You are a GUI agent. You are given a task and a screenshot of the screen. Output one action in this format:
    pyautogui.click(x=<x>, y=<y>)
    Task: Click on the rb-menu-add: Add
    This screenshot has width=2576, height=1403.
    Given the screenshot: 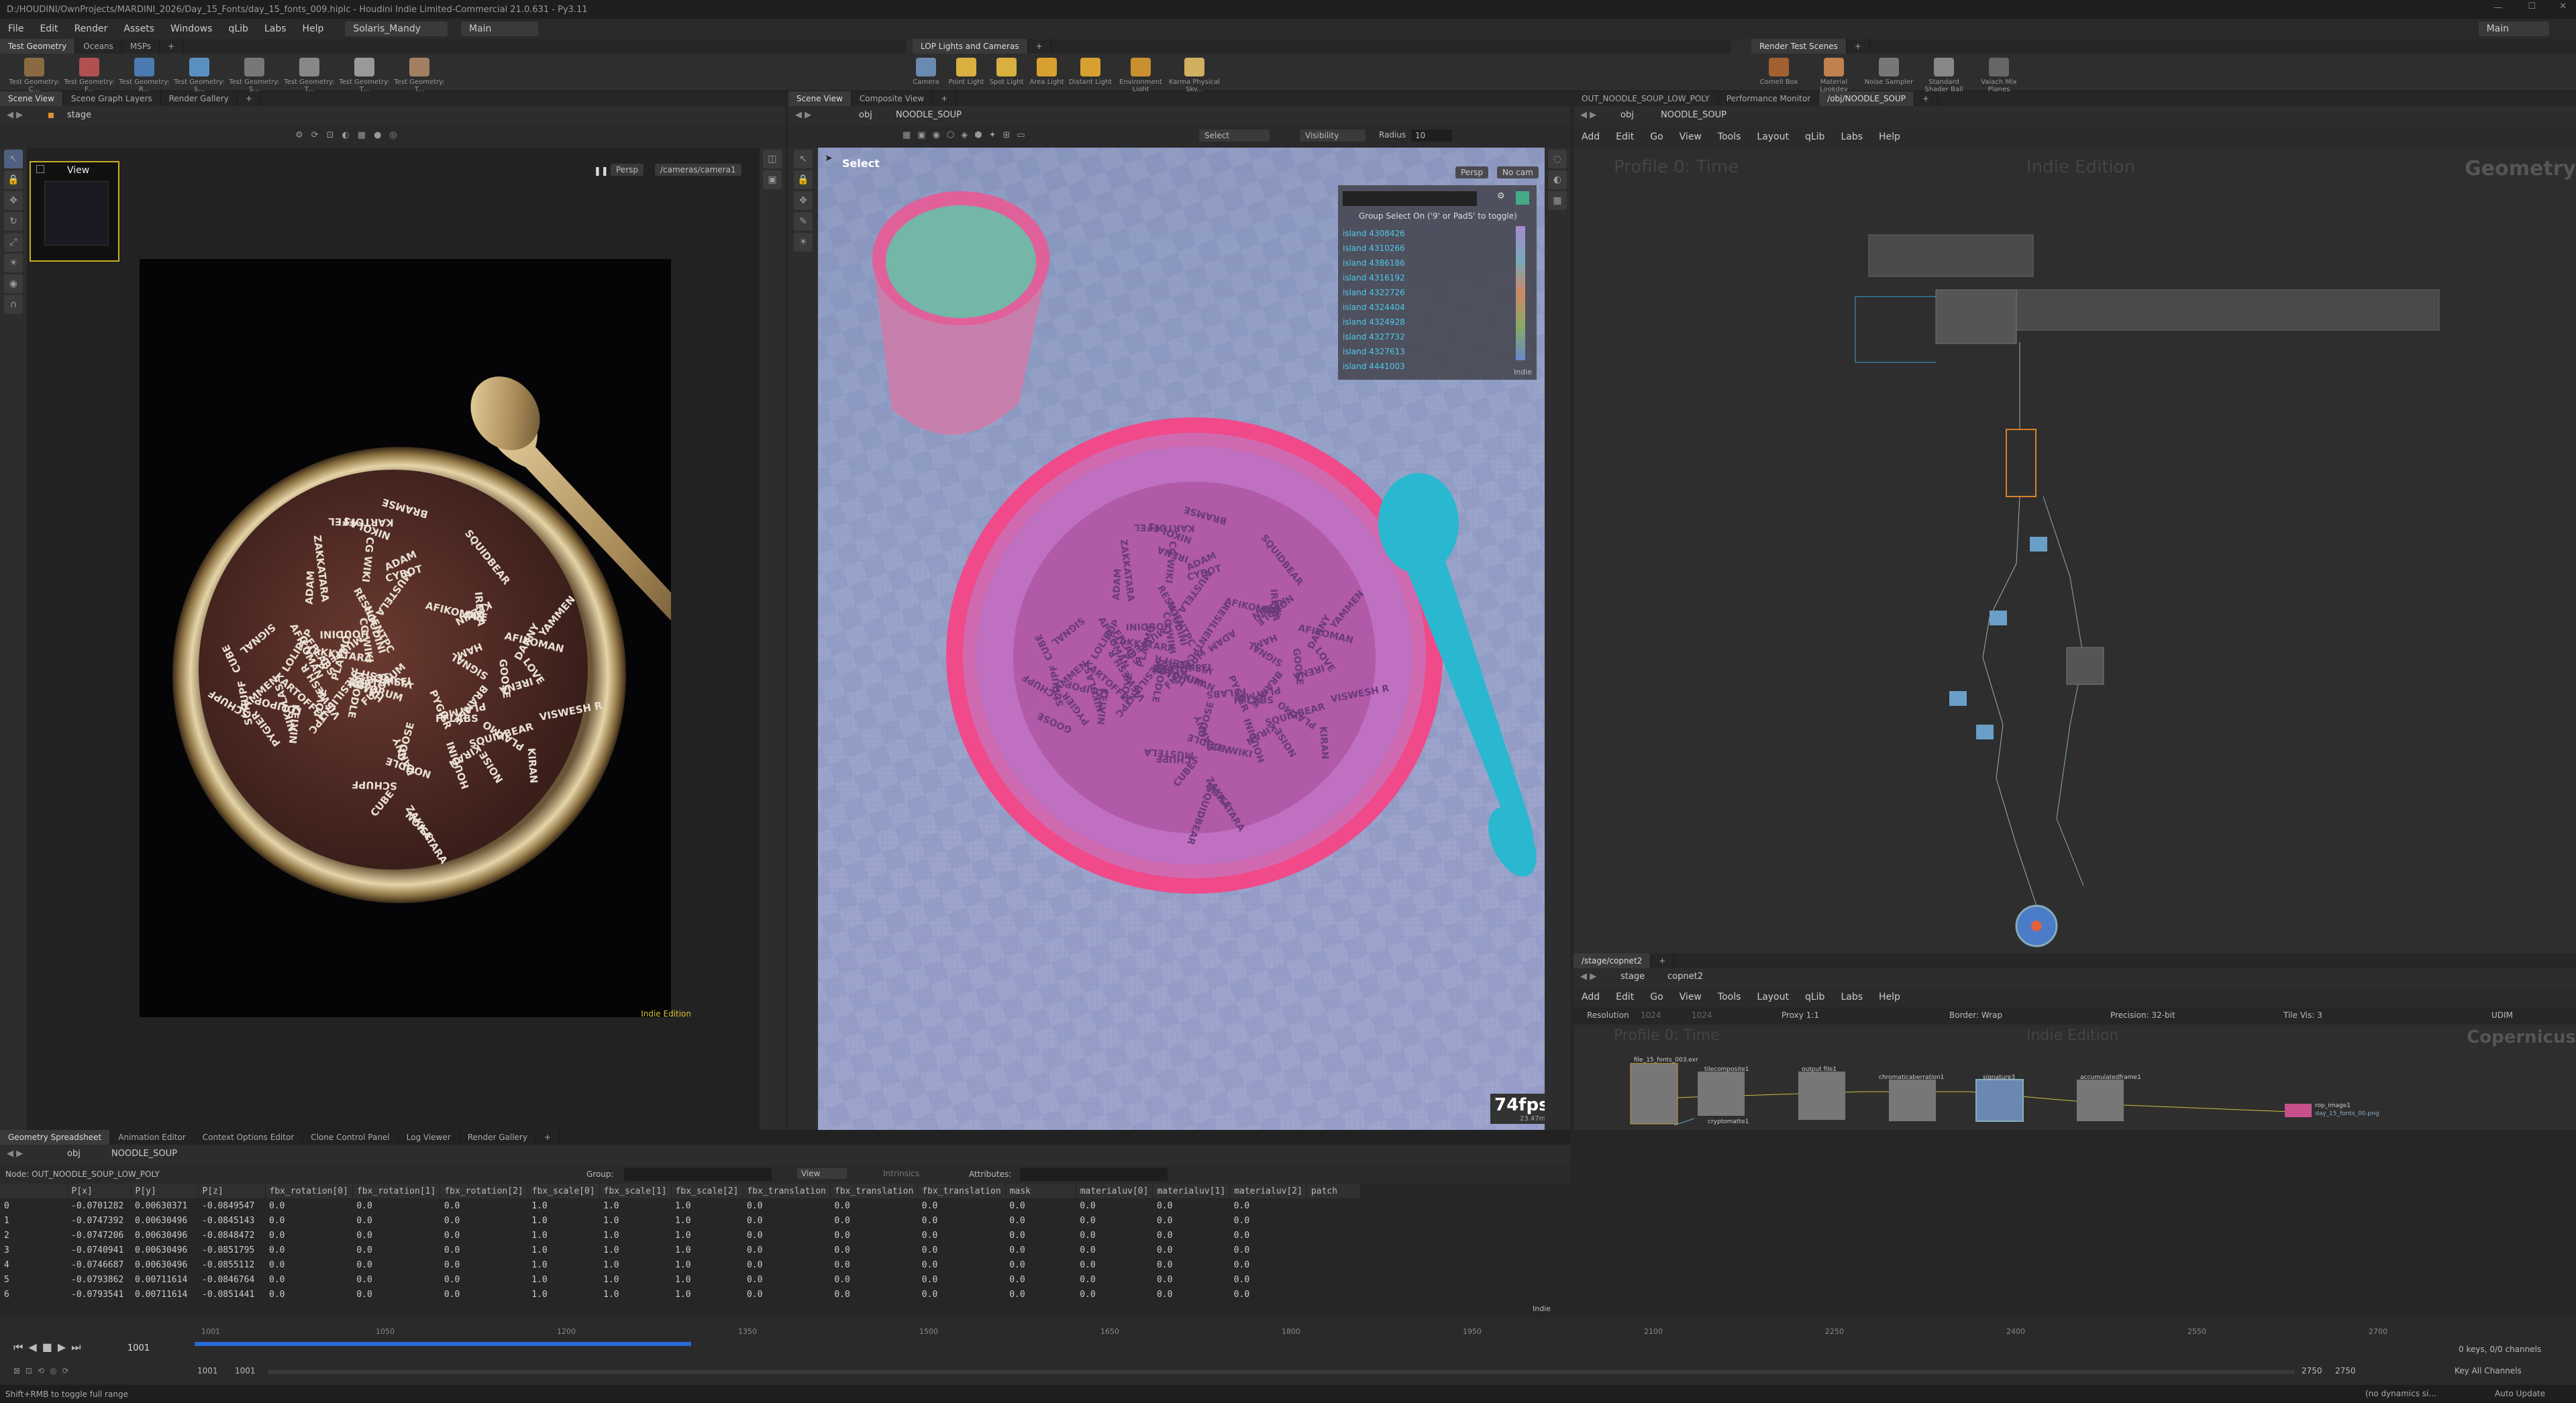 What is the action you would take?
    pyautogui.click(x=1591, y=997)
    